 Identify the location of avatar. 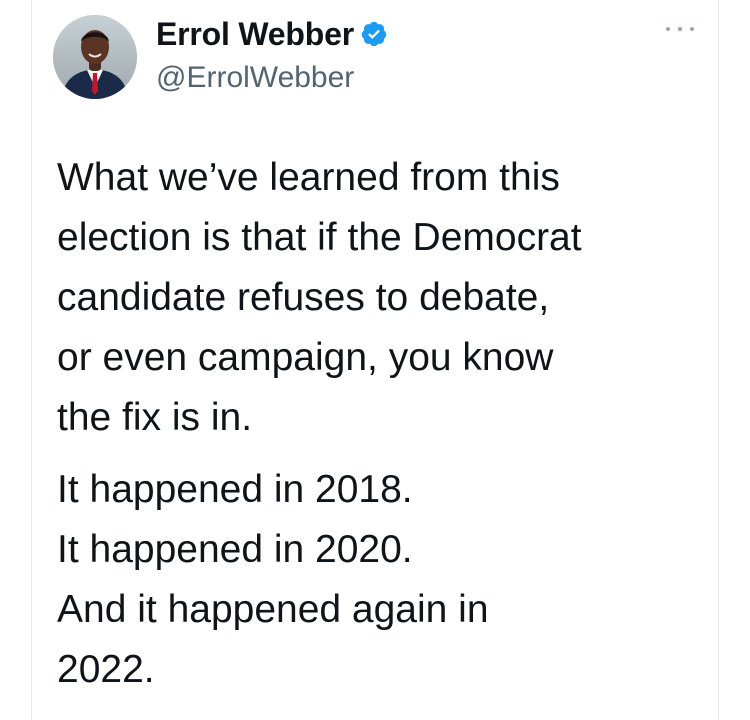
(95, 57).